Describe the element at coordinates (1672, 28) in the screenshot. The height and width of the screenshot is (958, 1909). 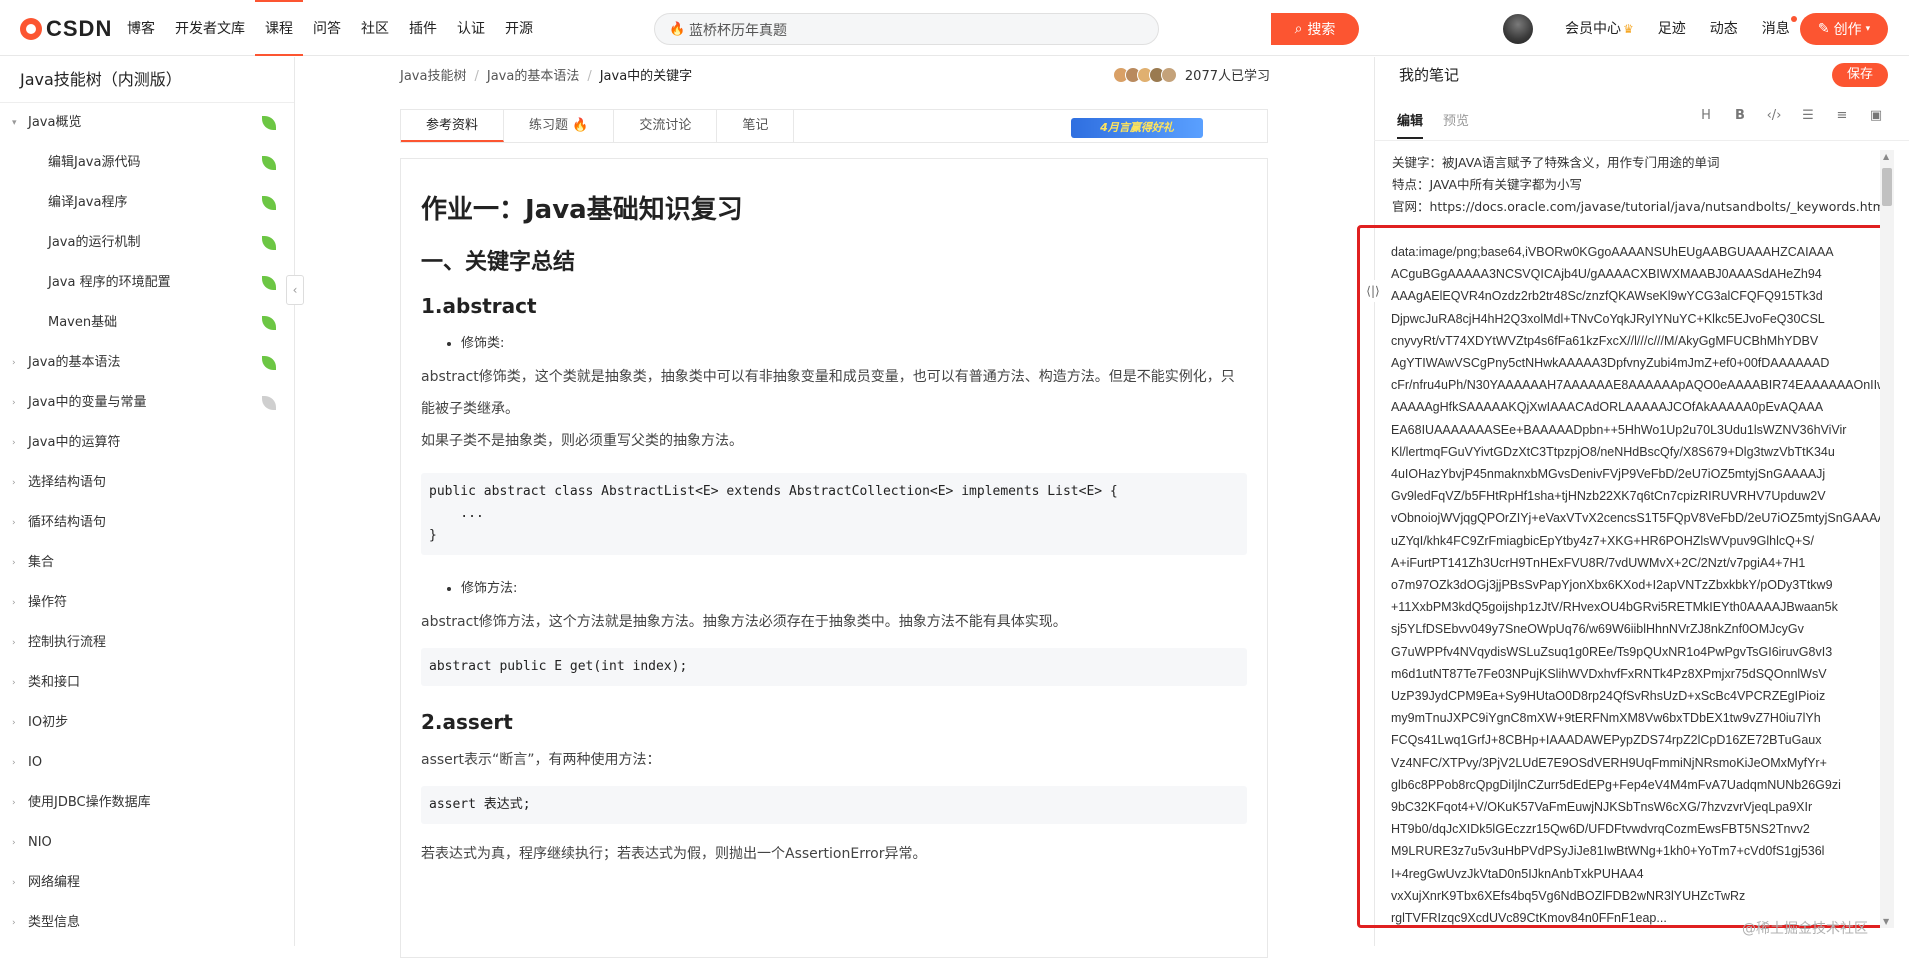
I see `footprint-link: 足迹` at that location.